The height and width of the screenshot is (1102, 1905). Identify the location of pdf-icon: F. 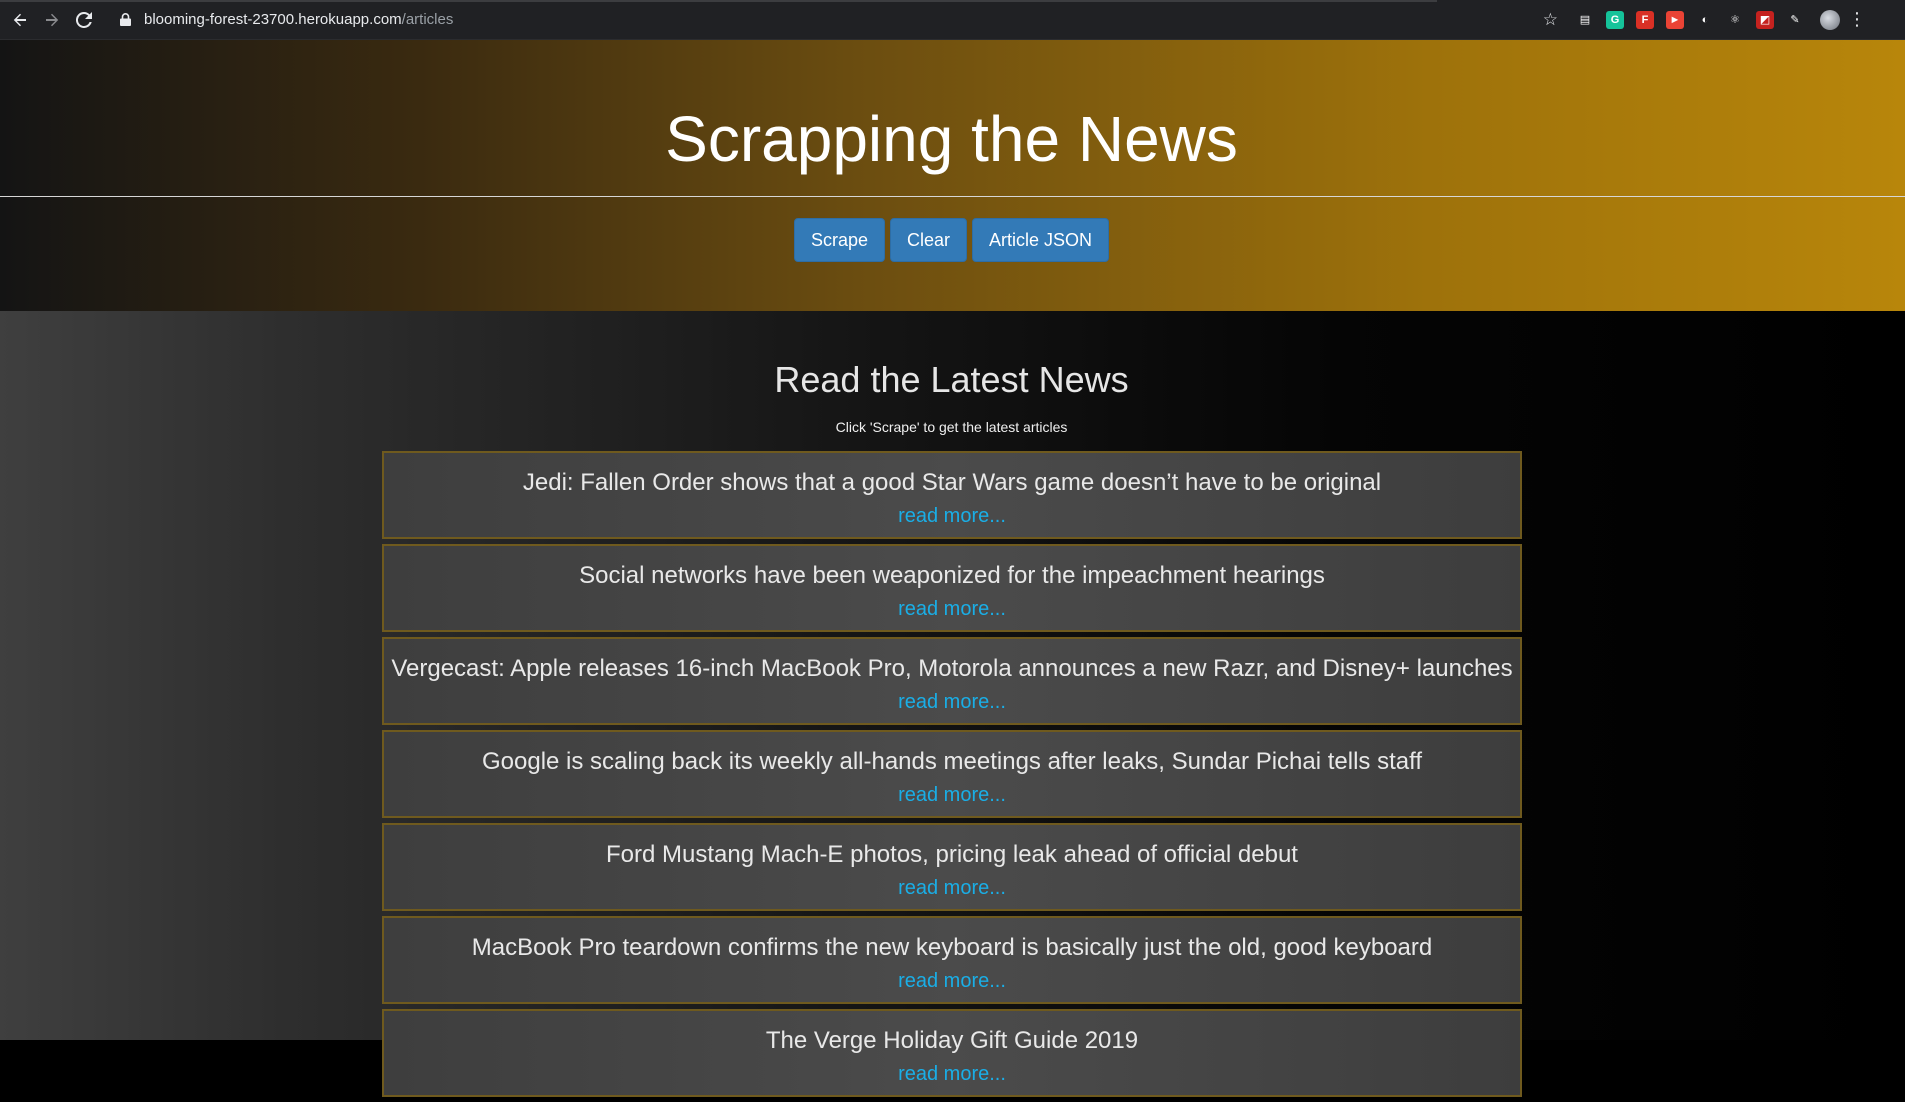
(1645, 19).